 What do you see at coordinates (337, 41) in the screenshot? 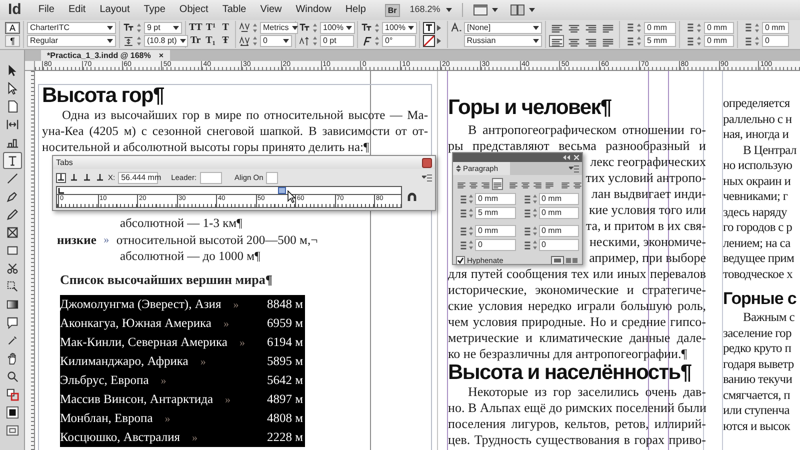
I see `input-field: 0 pt` at bounding box center [337, 41].